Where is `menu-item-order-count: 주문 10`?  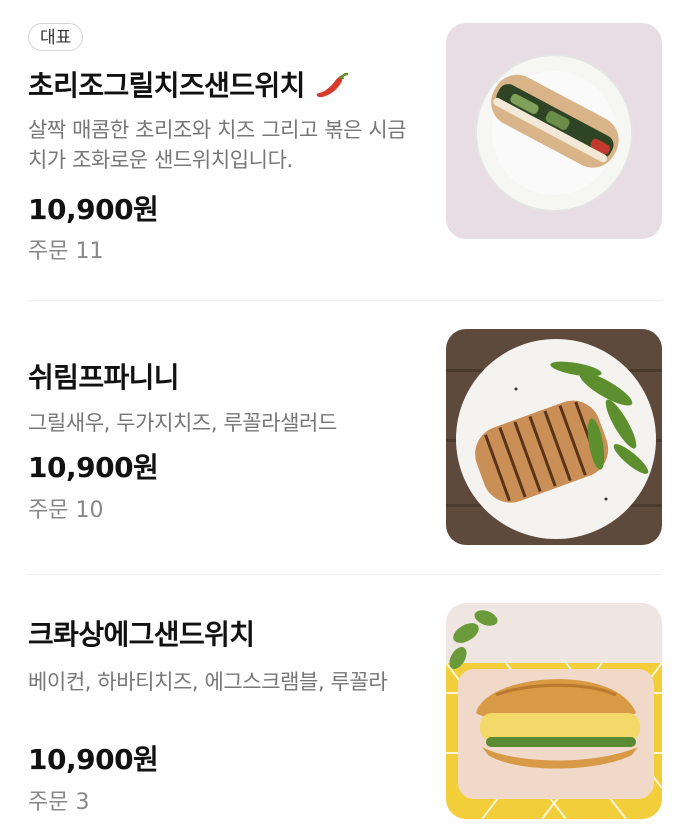
menu-item-order-count: 주문 10 is located at coordinates (66, 510).